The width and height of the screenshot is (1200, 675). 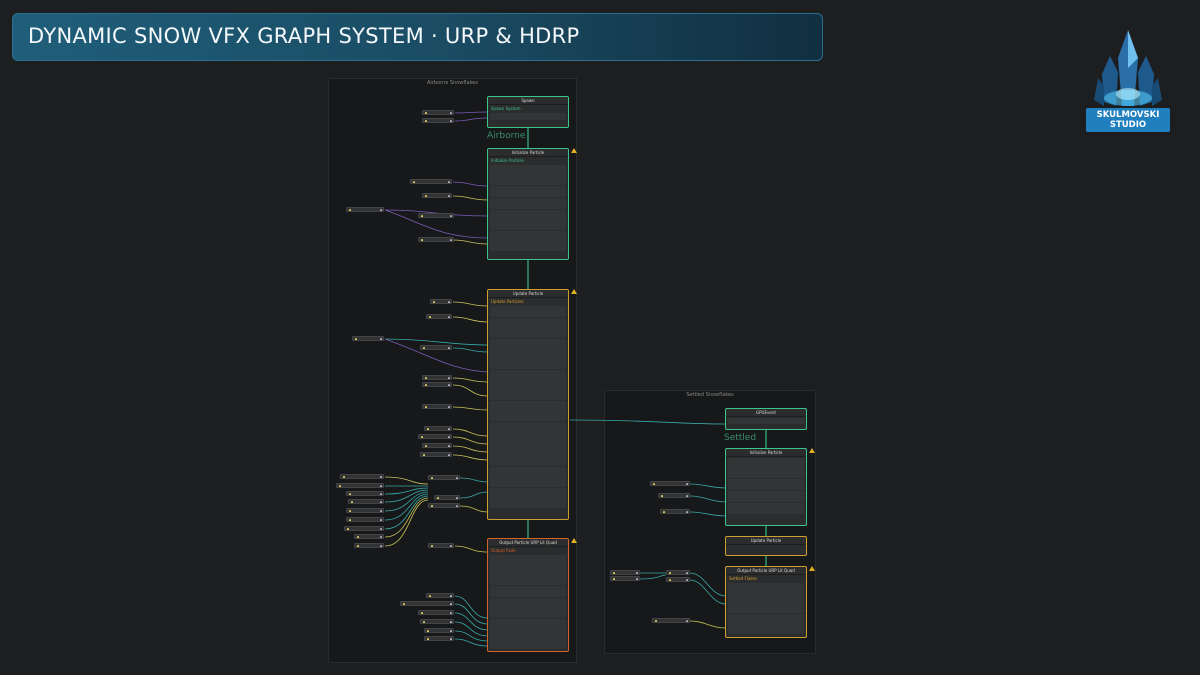 What do you see at coordinates (507, 160) in the screenshot?
I see `initialize-airborne-subtitle: Initialize Particle` at bounding box center [507, 160].